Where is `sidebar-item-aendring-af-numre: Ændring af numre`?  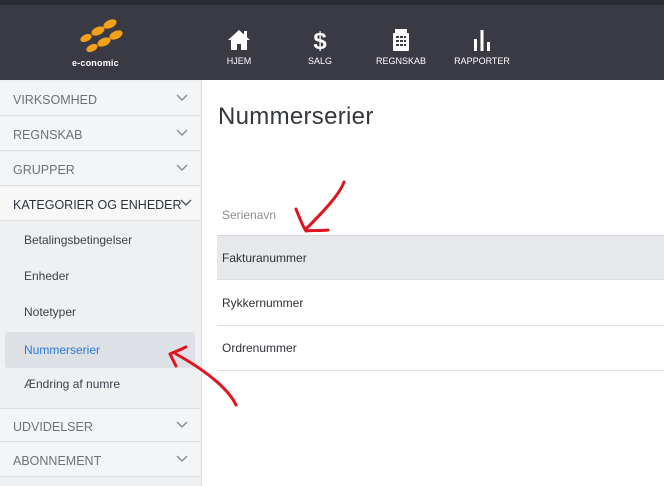
sidebar-item-aendring-af-numre: Ændring af numre is located at coordinates (100, 384).